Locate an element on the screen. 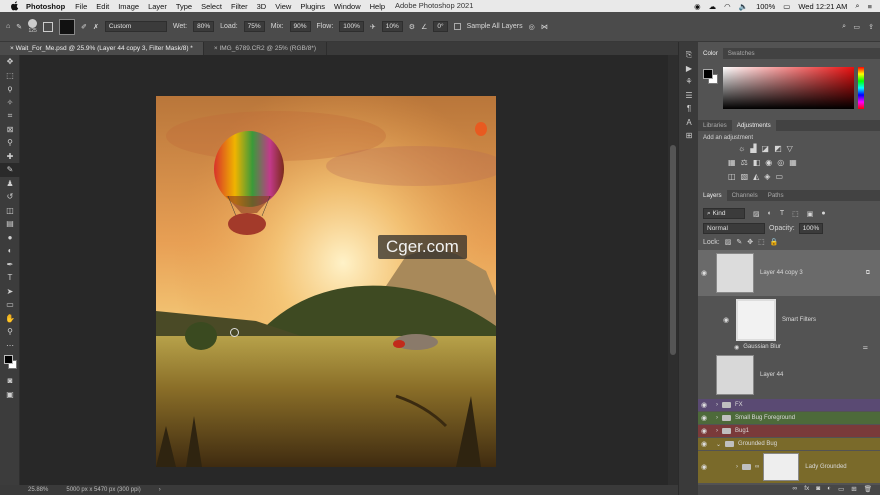 The image size is (880, 495). group-mask-thumbnail is located at coordinates (781, 467).